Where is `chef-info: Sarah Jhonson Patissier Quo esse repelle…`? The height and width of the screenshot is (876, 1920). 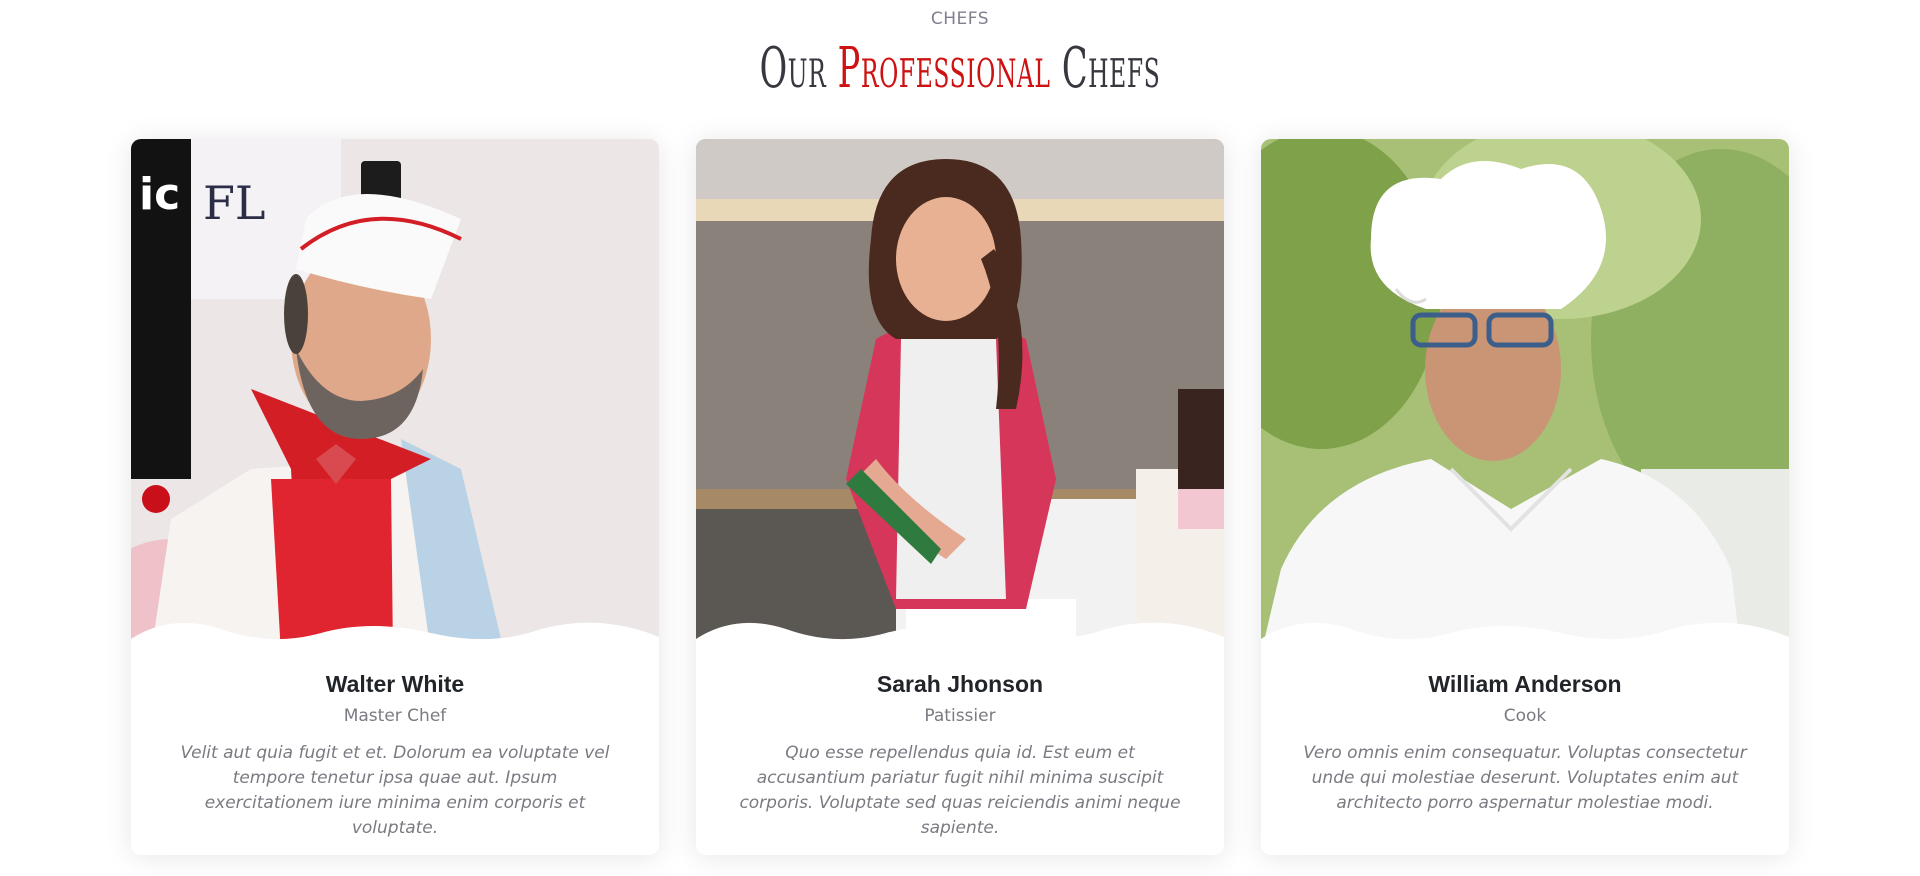
chef-info: Sarah Jhonson Patissier Quo esse repelle… is located at coordinates (960, 755).